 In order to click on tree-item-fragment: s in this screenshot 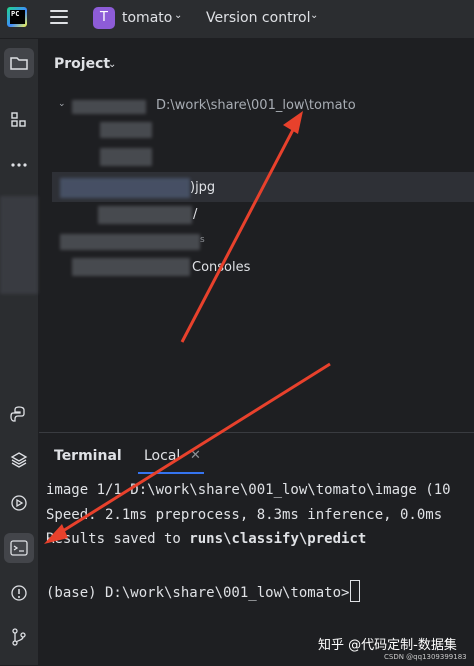, I will do `click(202, 240)`.